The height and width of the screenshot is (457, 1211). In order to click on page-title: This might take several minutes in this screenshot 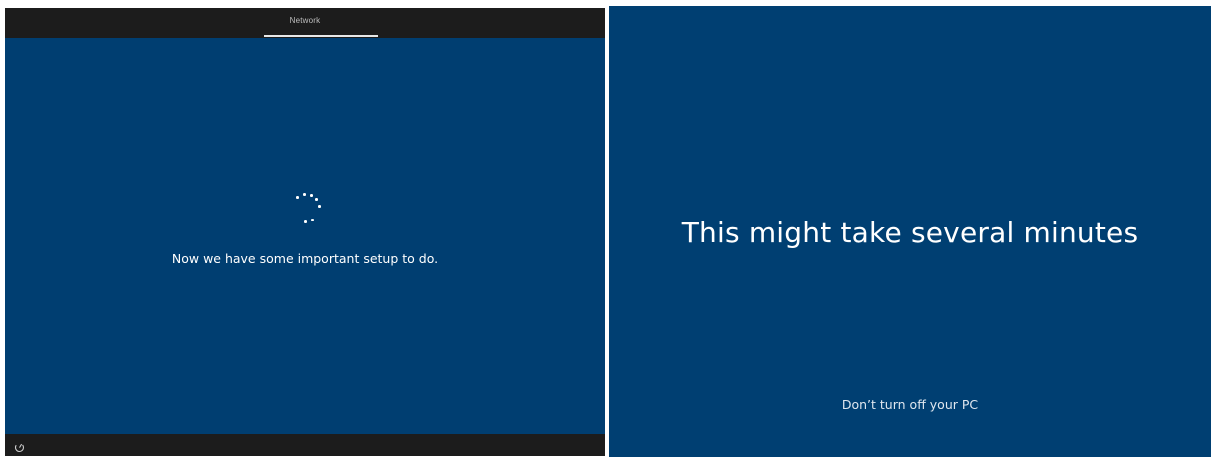, I will do `click(910, 232)`.